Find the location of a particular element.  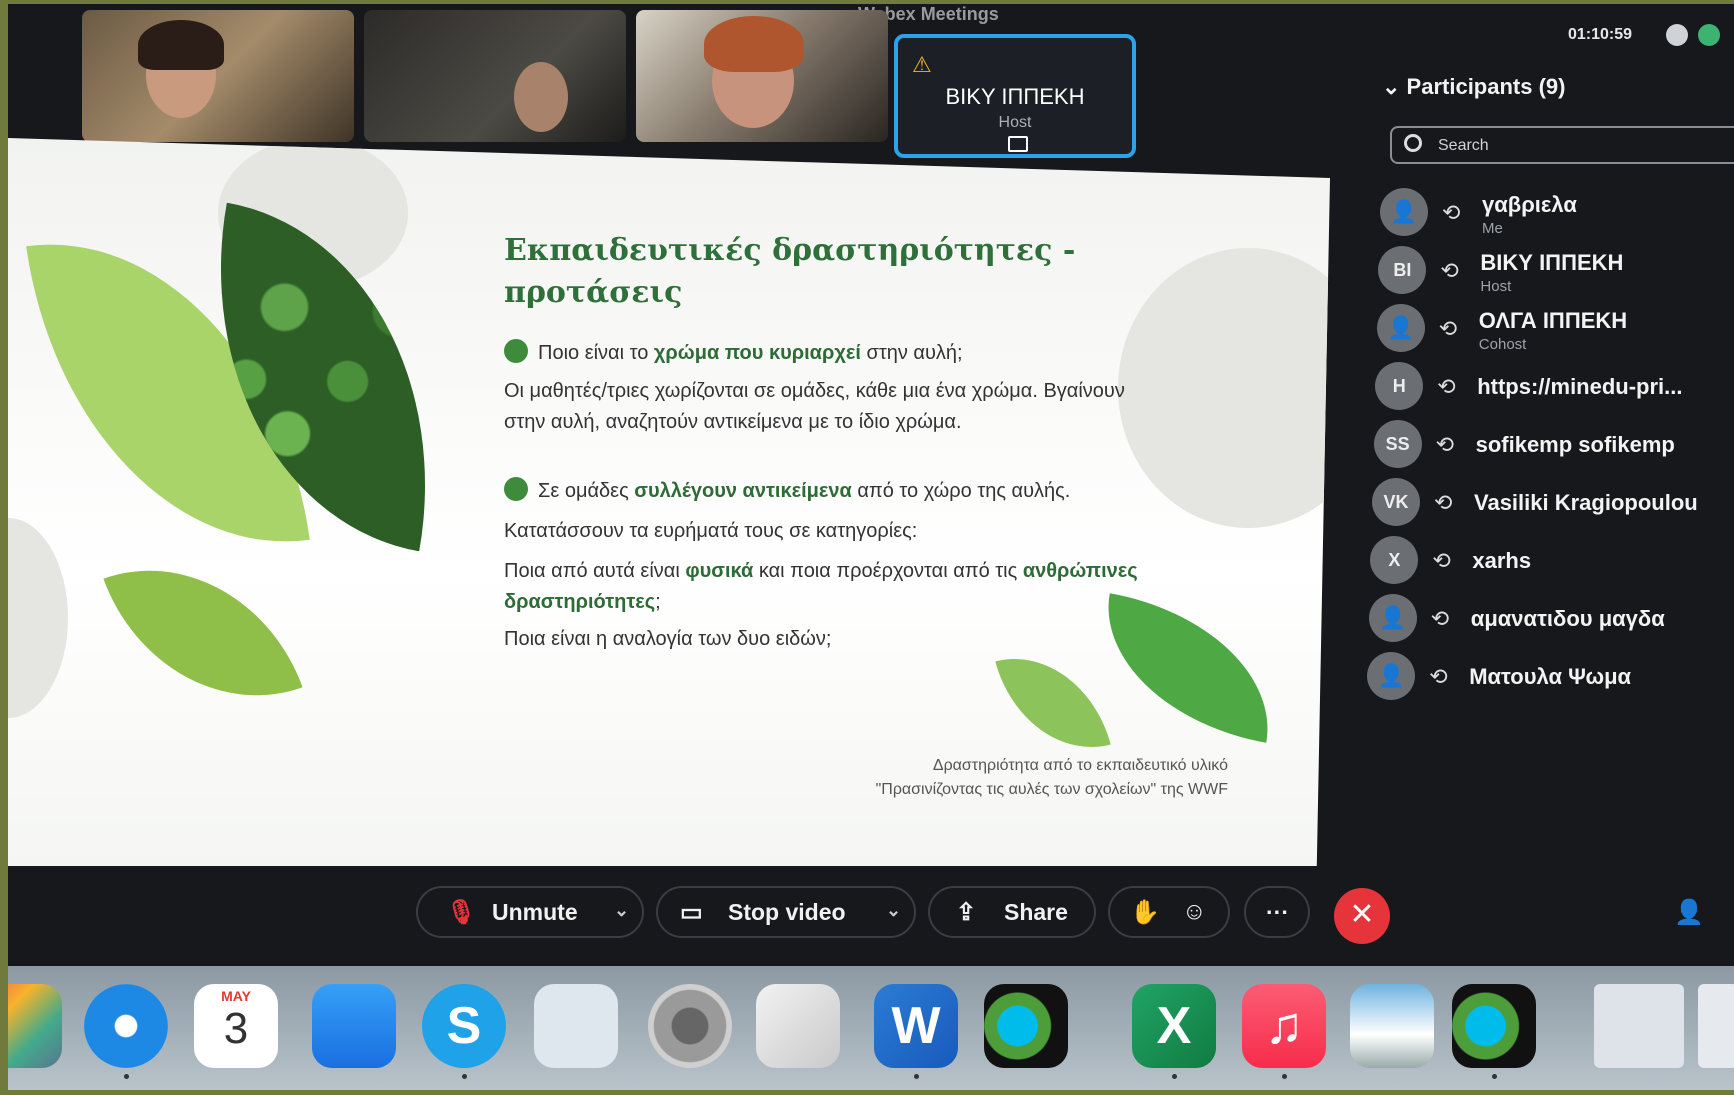

excel-letter: X is located at coordinates (1174, 1026).